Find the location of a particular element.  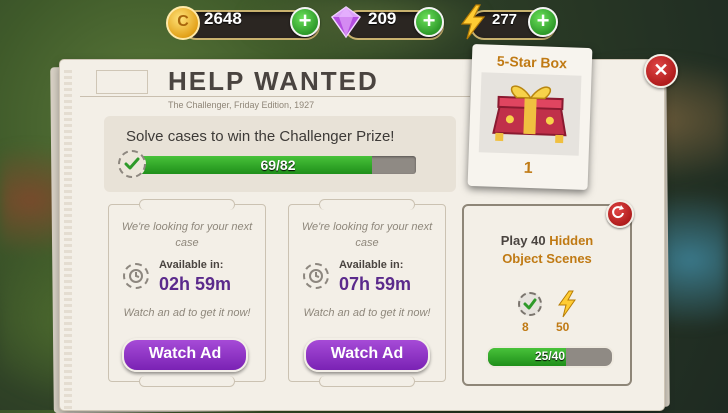

reward-box-count: 1 is located at coordinates (528, 168).